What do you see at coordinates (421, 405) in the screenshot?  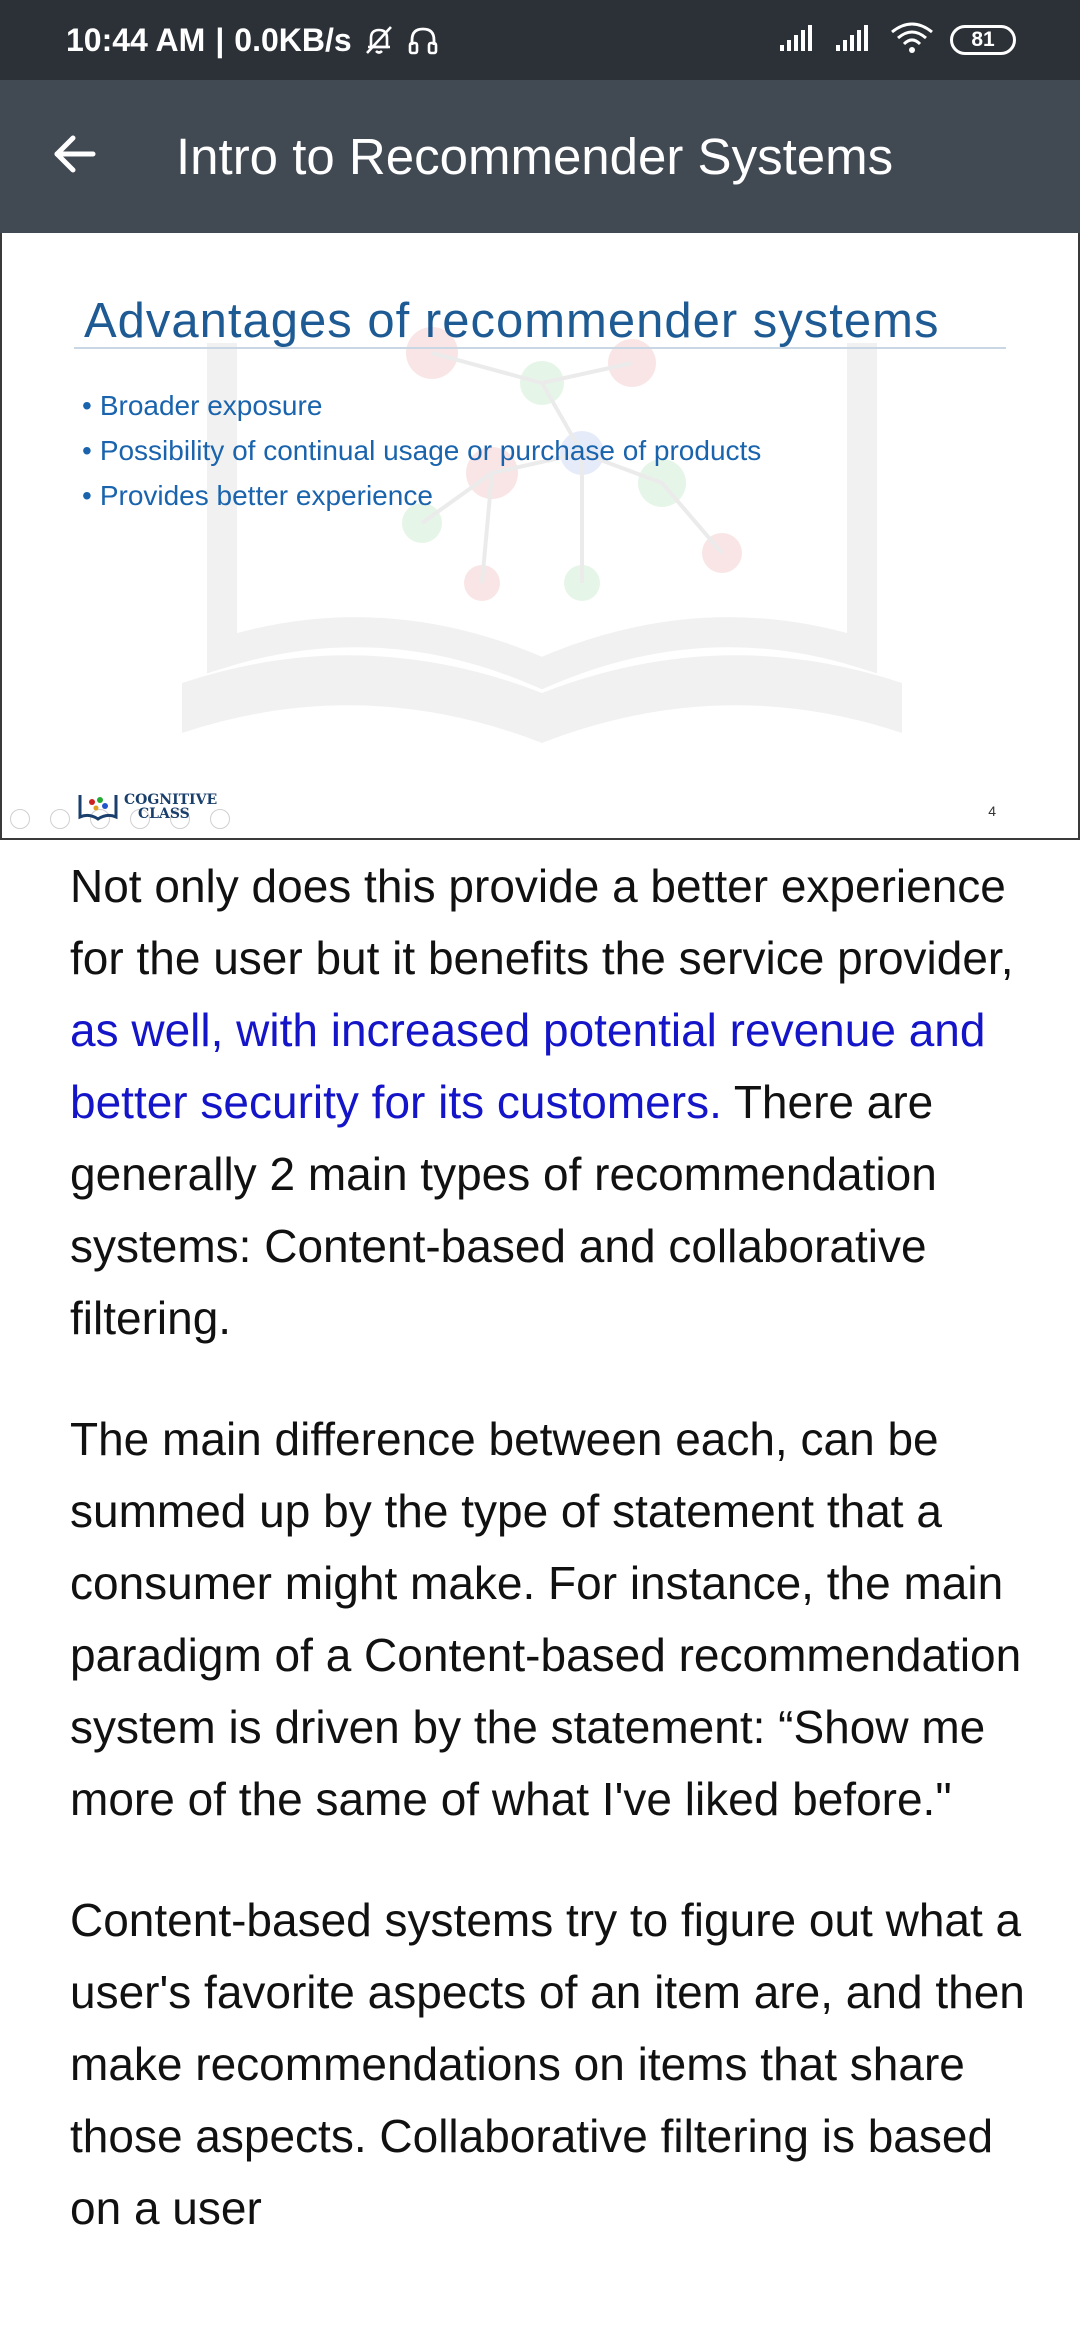 I see `slide-bullet: • Broader exposure` at bounding box center [421, 405].